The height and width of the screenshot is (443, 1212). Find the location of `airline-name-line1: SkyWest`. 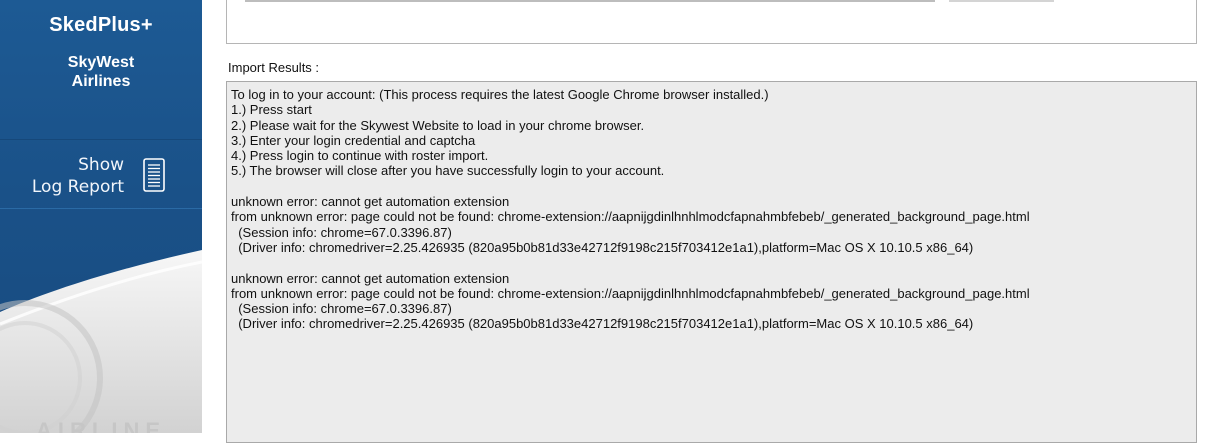

airline-name-line1: SkyWest is located at coordinates (101, 62).